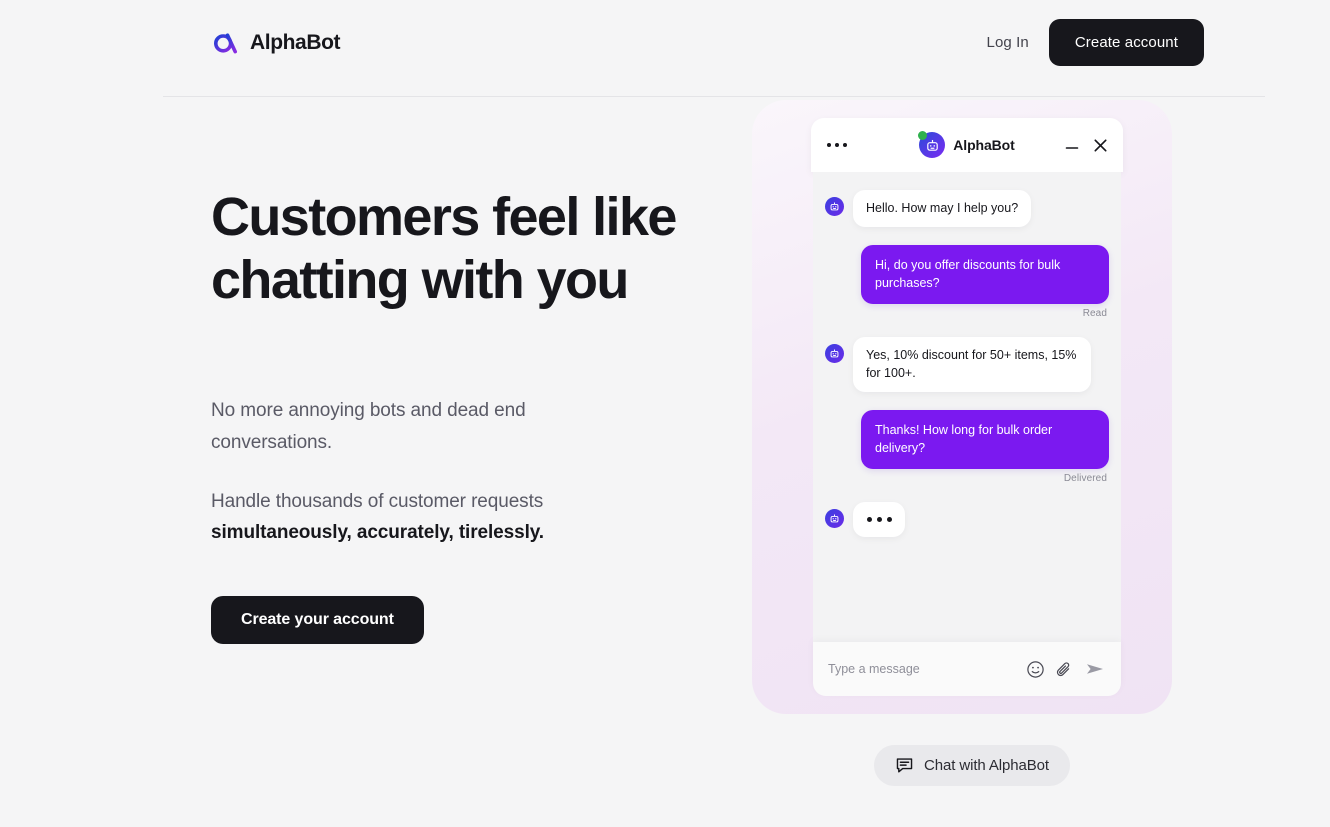 The width and height of the screenshot is (1330, 827). What do you see at coordinates (986, 765) in the screenshot?
I see `chat-pill-label: Chat with AlphaBot` at bounding box center [986, 765].